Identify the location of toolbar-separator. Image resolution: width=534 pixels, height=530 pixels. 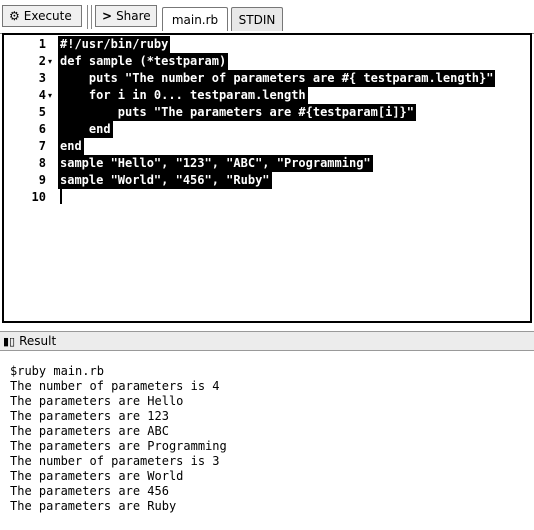
(89, 17).